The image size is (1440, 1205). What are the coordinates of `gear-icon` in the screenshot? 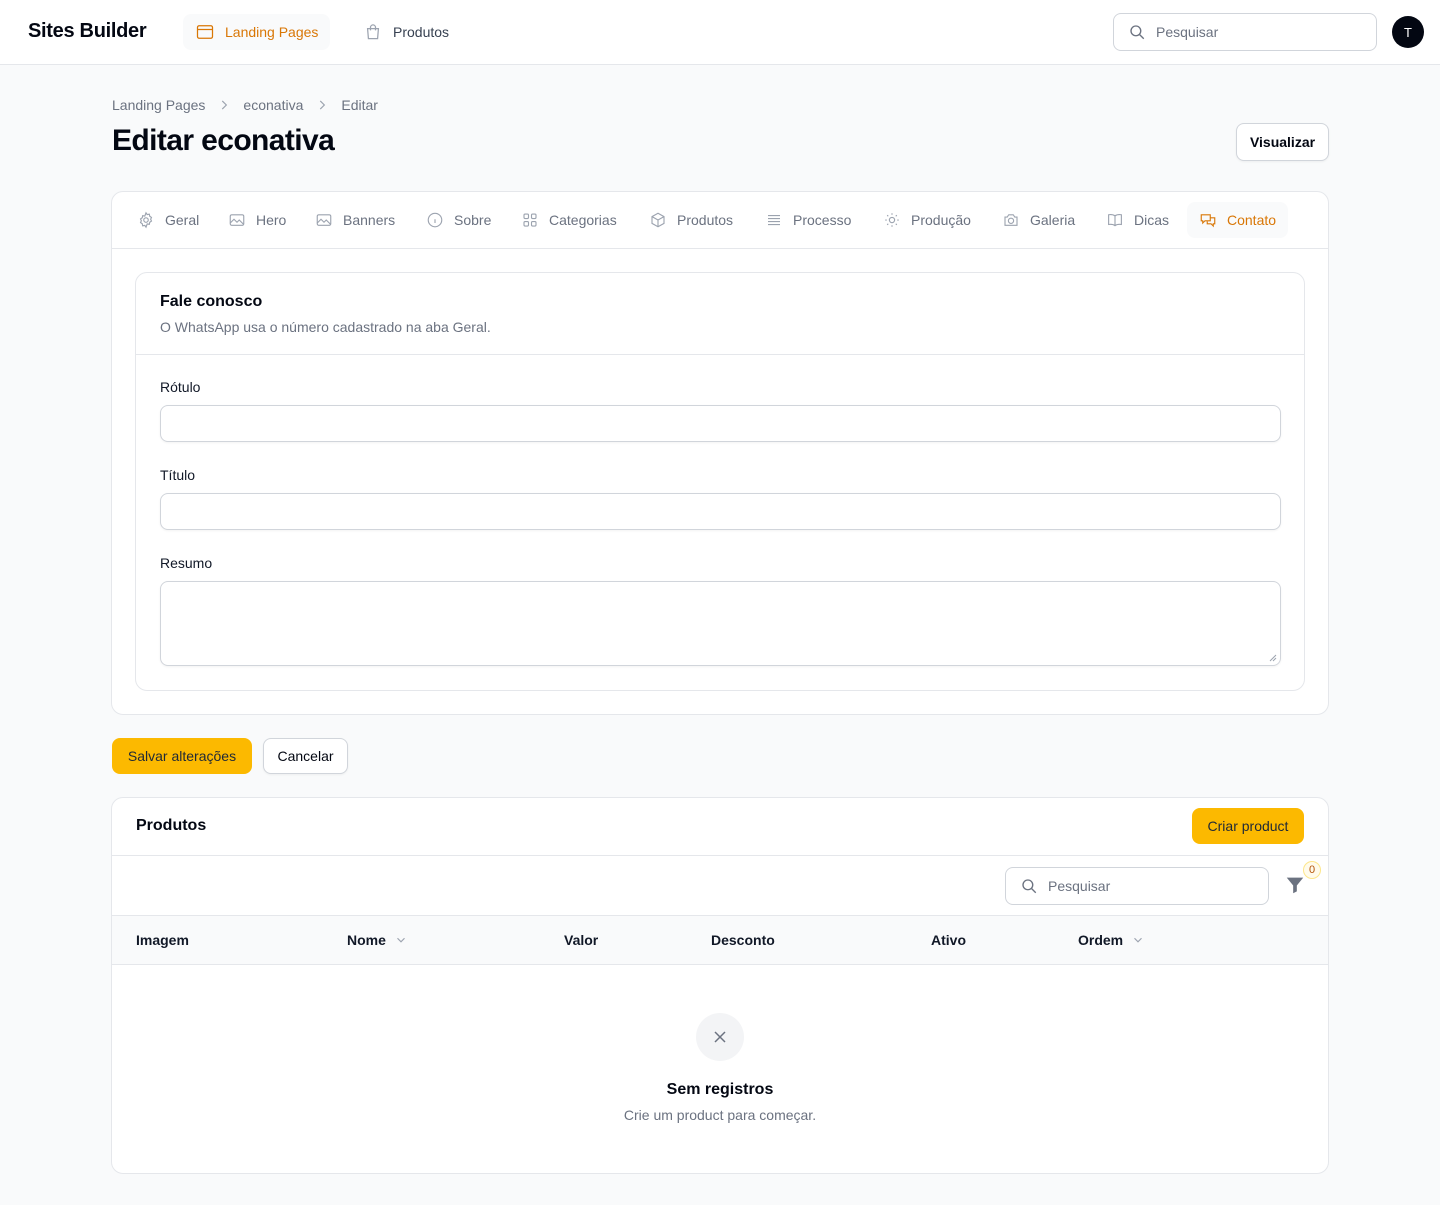 It's located at (146, 220).